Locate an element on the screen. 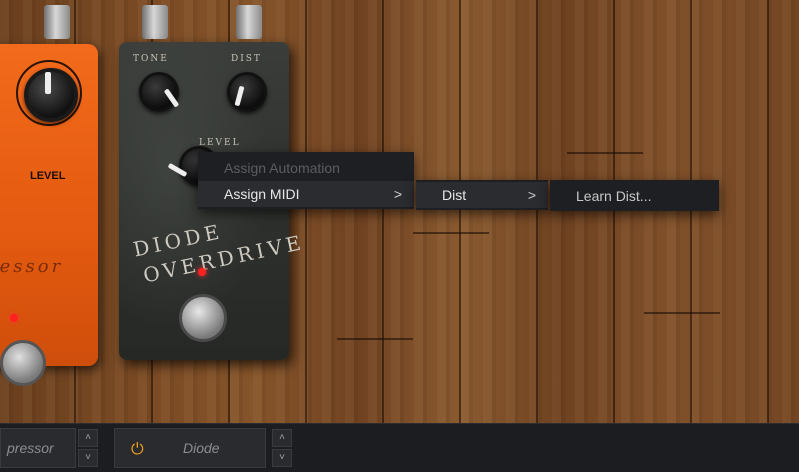 Image resolution: width=799 pixels, height=472 pixels. menu-item-assign-automation: Assign Automation is located at coordinates (306, 168).